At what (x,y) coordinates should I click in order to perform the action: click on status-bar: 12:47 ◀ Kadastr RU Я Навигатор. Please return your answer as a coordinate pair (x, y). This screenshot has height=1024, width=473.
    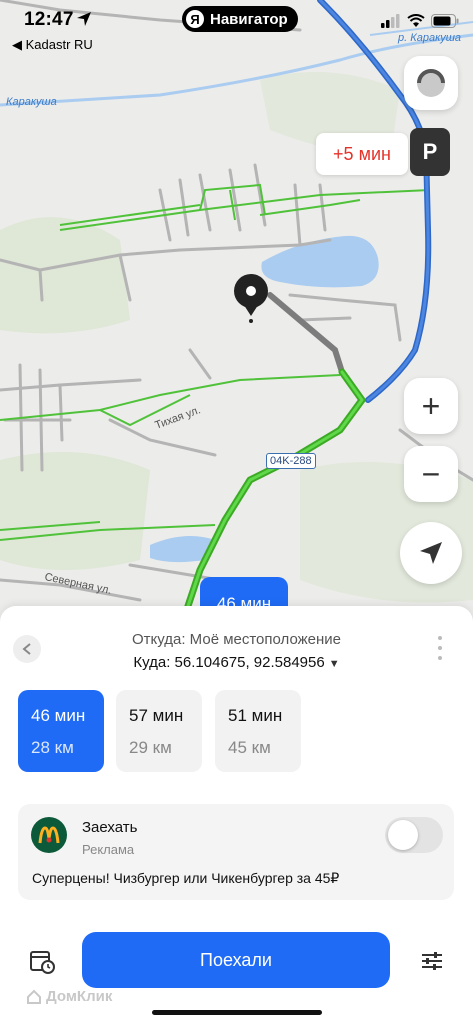
    Looking at the image, I should click on (236, 28).